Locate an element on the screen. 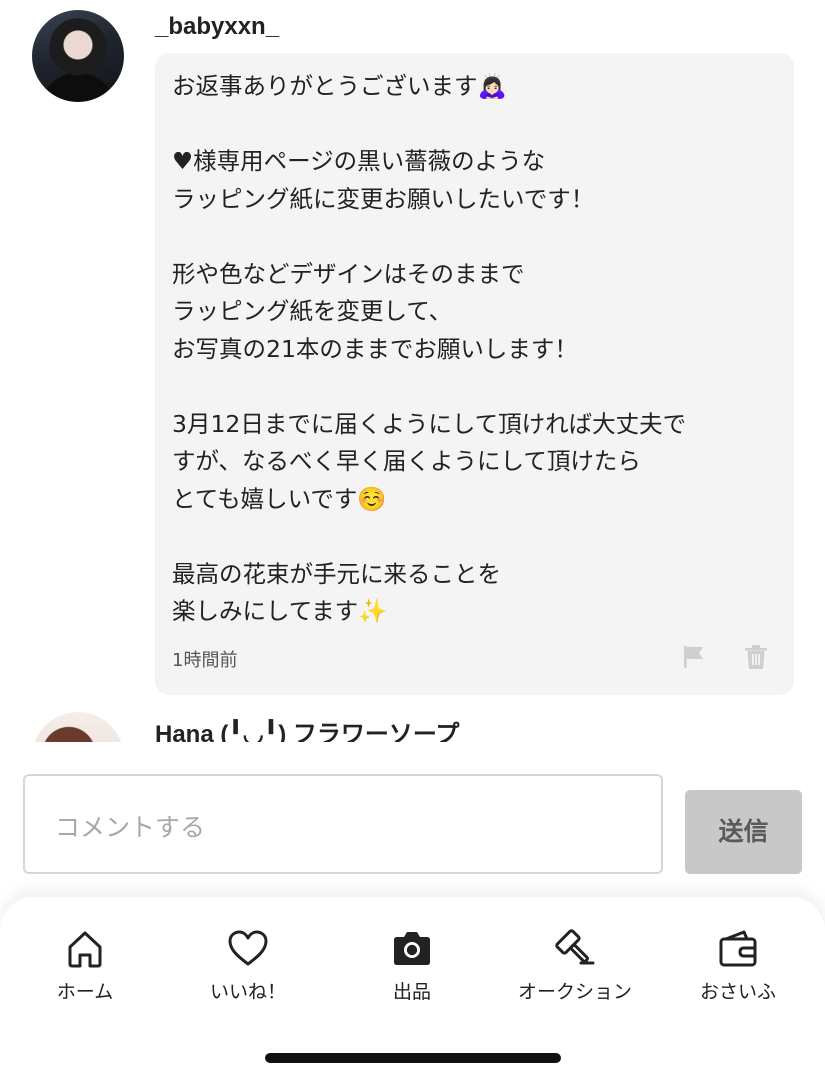  send-button: 送信 is located at coordinates (743, 832).